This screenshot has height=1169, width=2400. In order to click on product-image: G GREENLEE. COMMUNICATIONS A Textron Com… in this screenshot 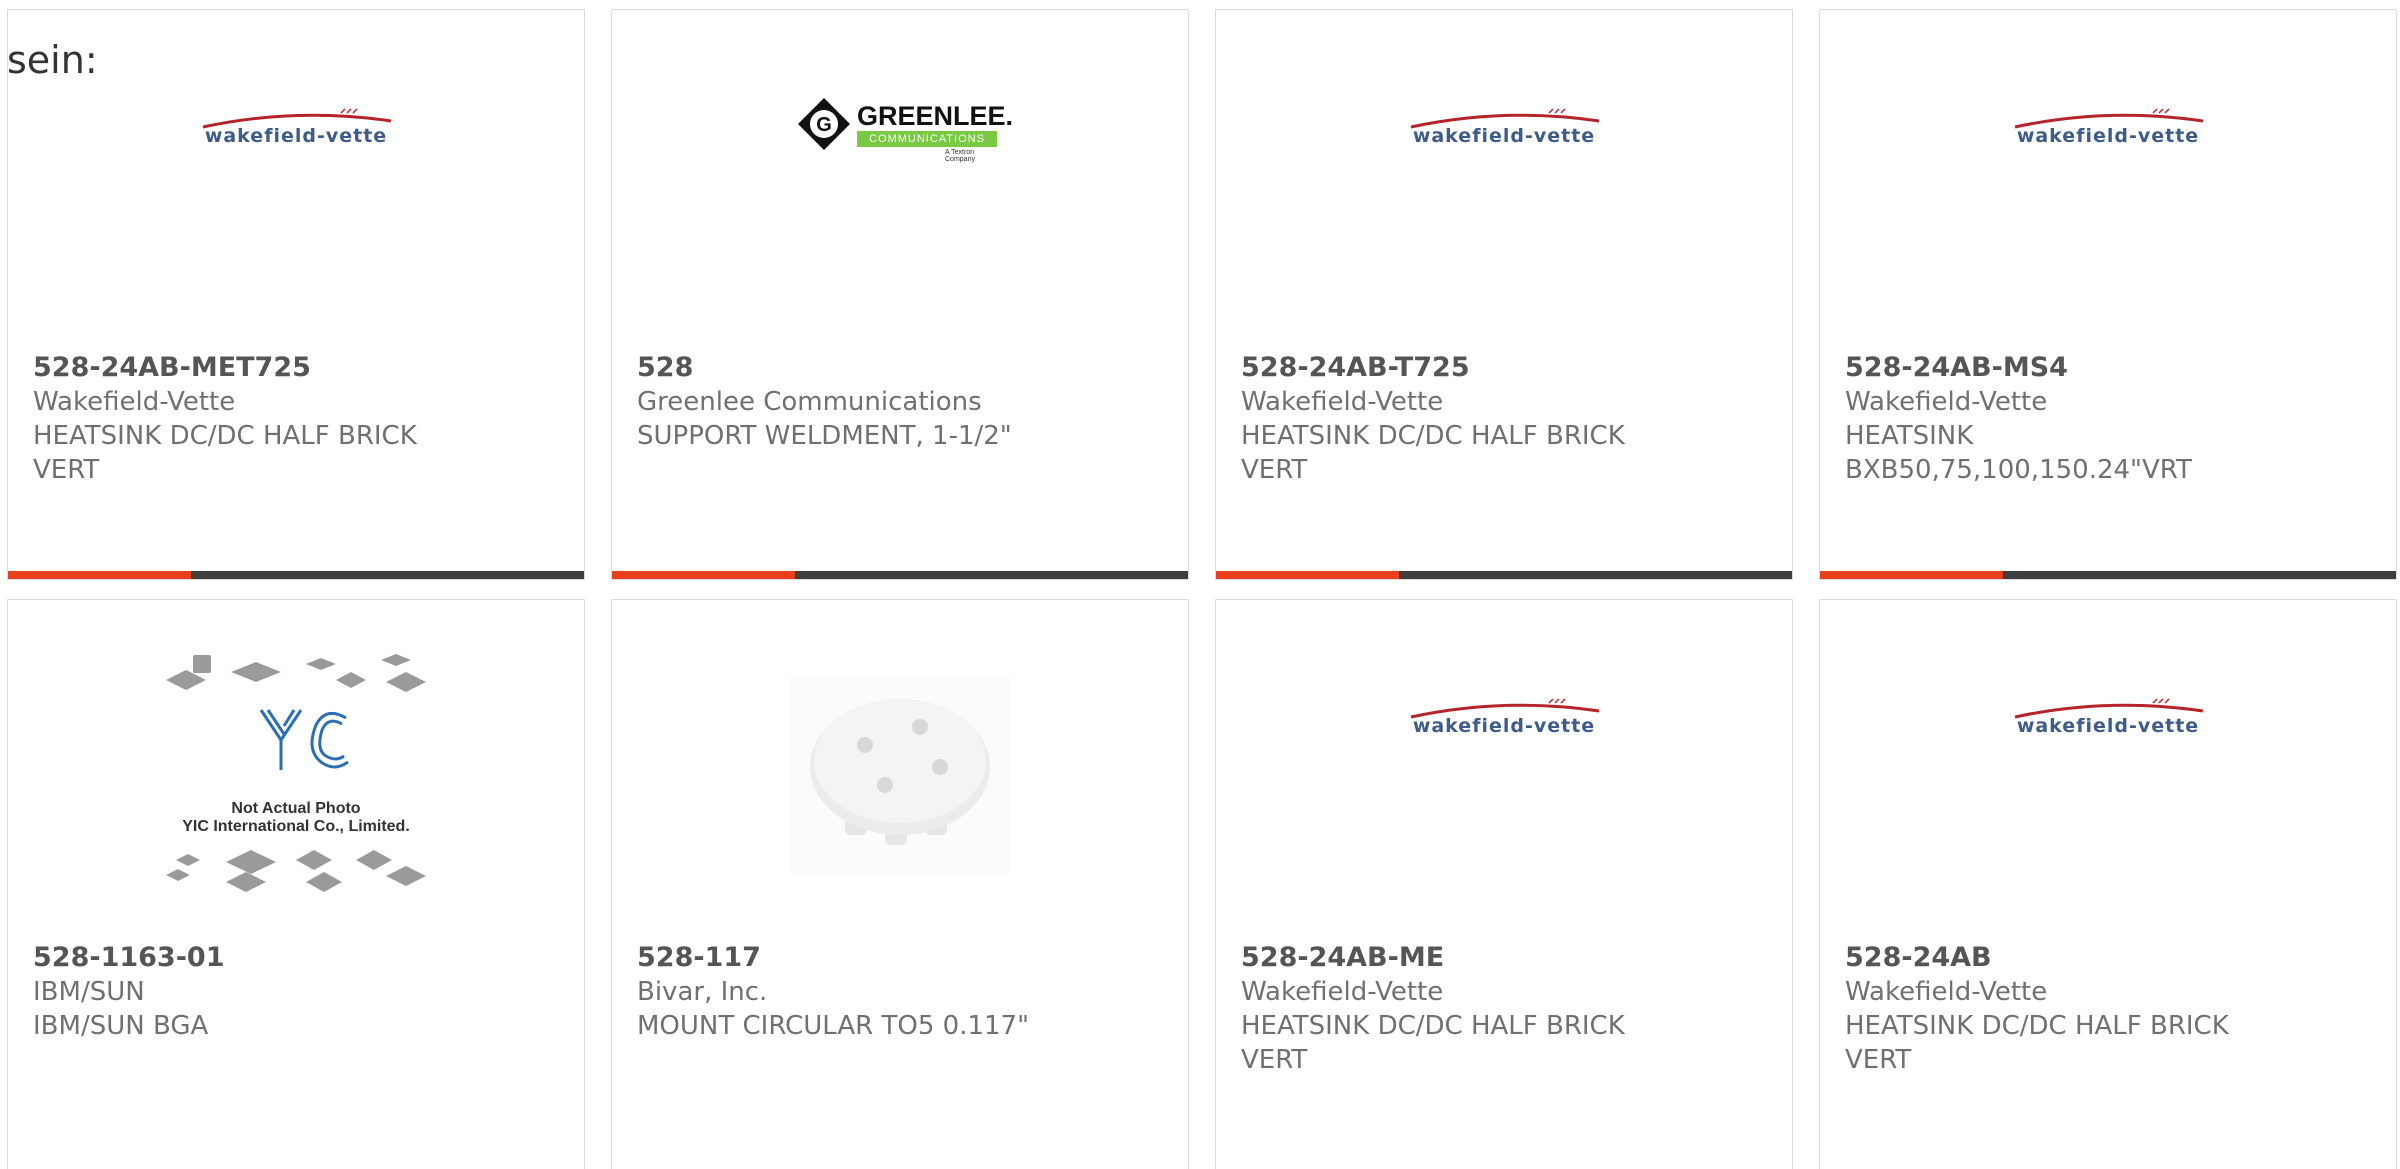, I will do `click(900, 180)`.